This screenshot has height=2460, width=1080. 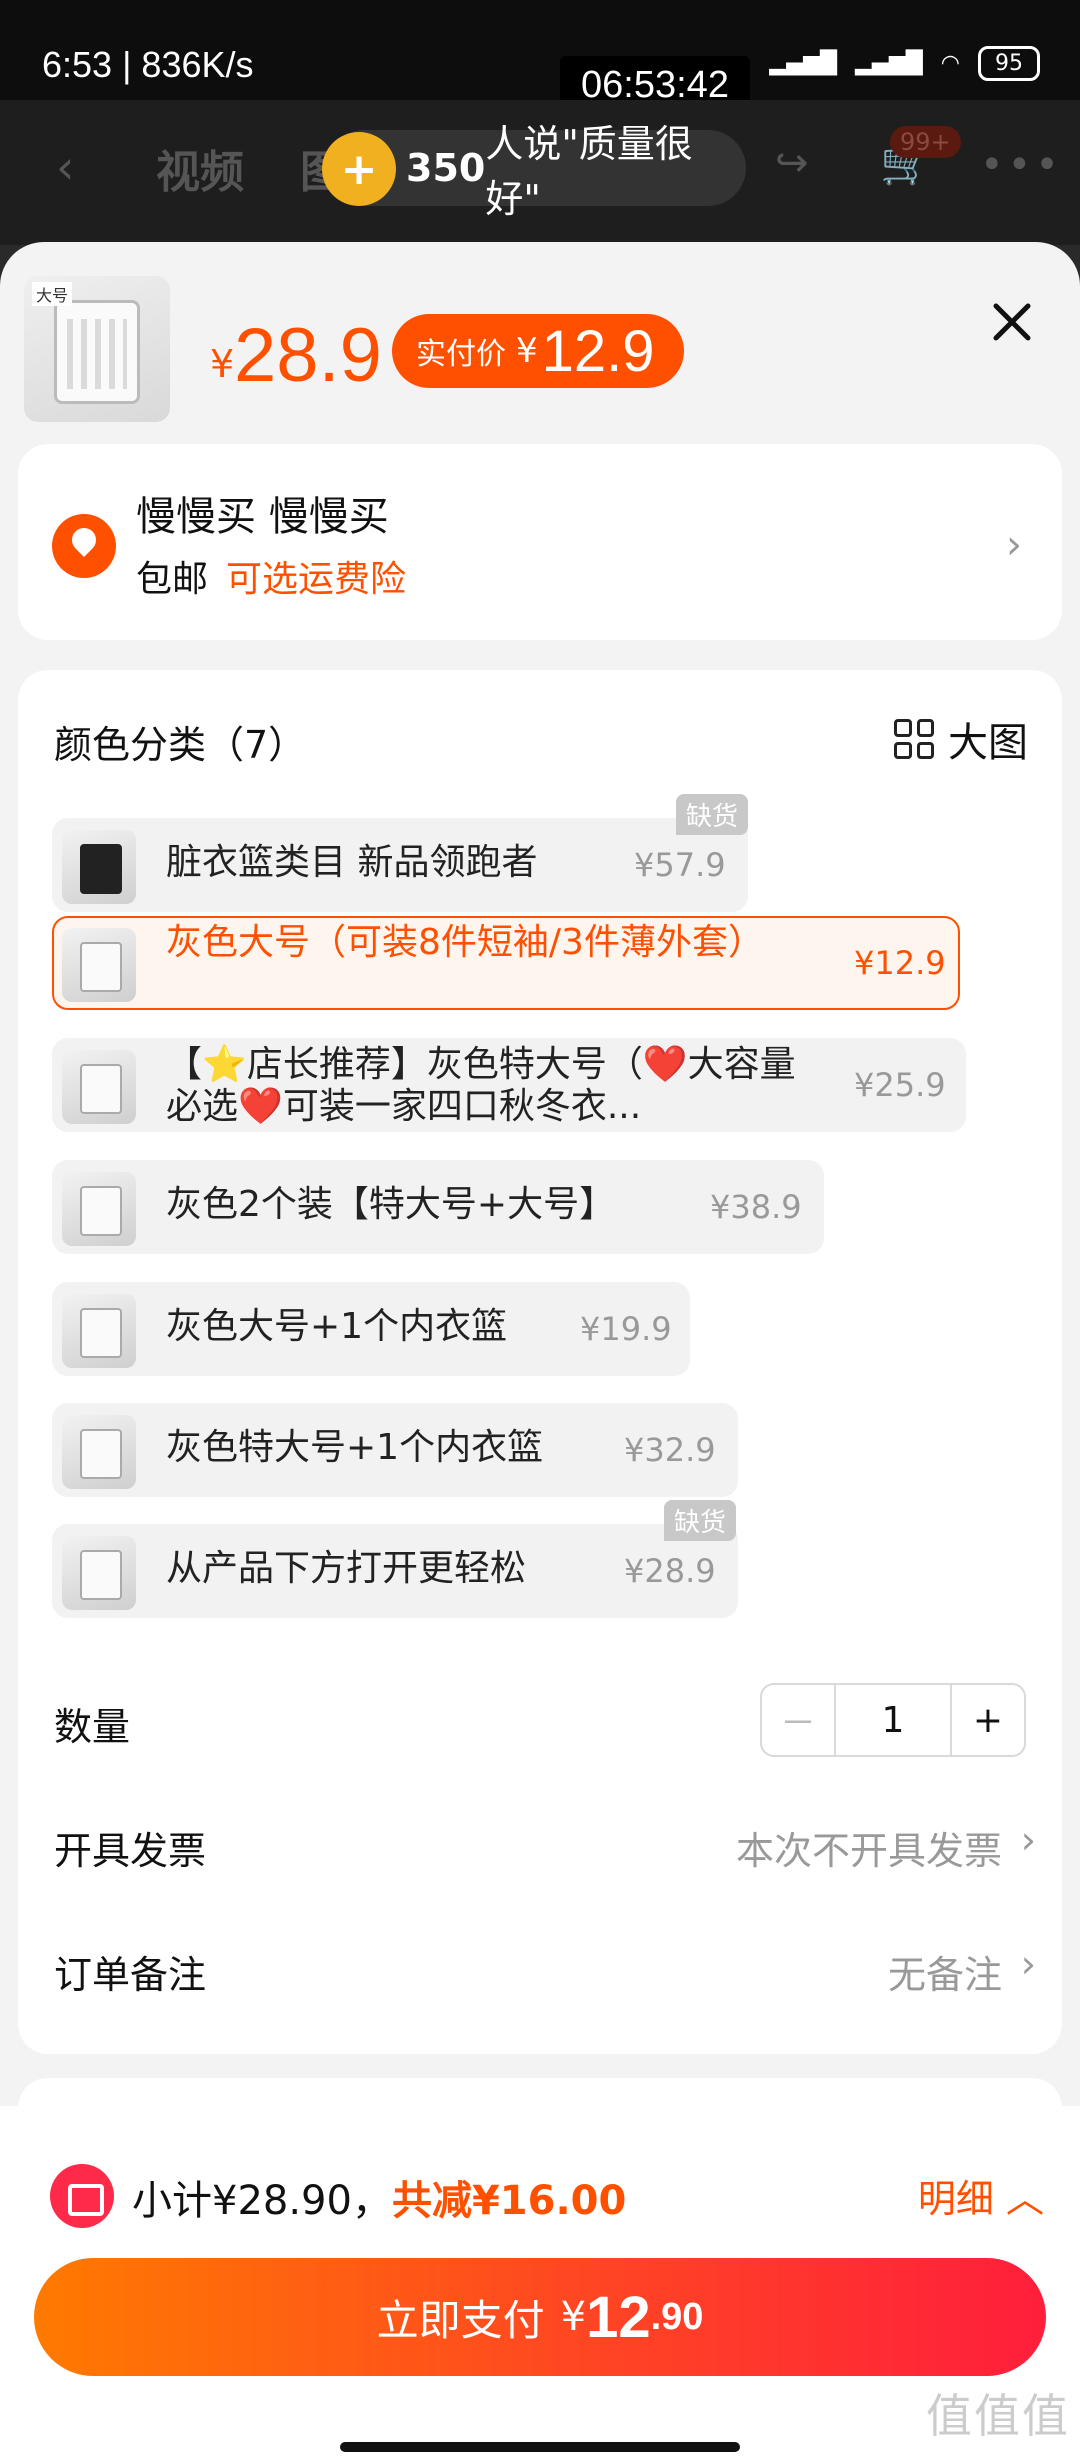 I want to click on option-chip: 灰色2个装【特大号+大号】 ¥38.9, so click(x=438, y=1207).